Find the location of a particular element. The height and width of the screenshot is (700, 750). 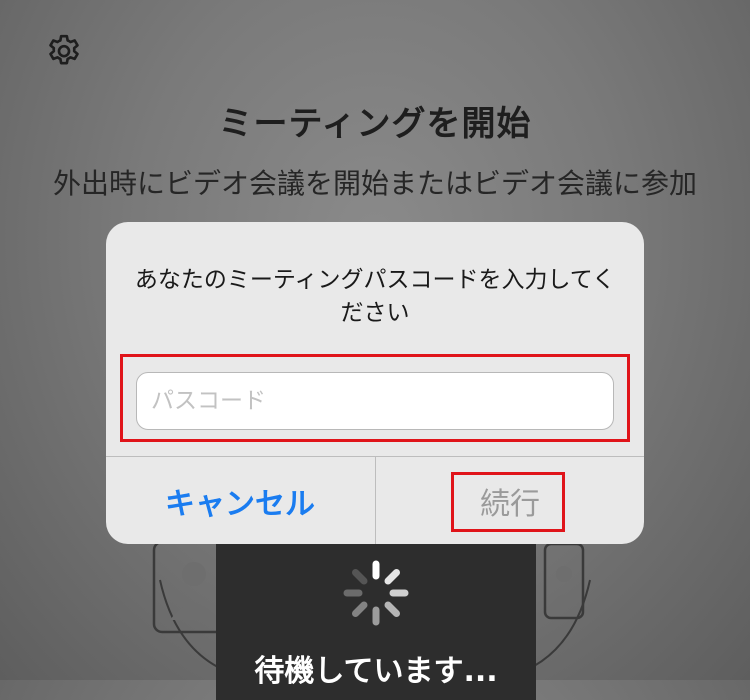

continue-highlight-box is located at coordinates (508, 502).